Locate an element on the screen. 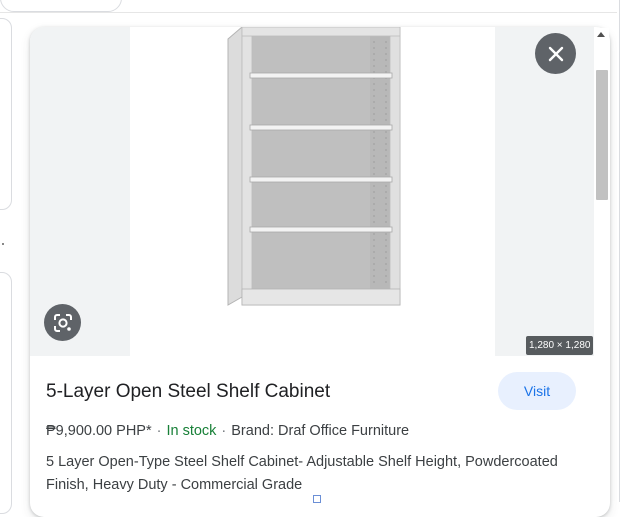  lens-icon is located at coordinates (62, 322).